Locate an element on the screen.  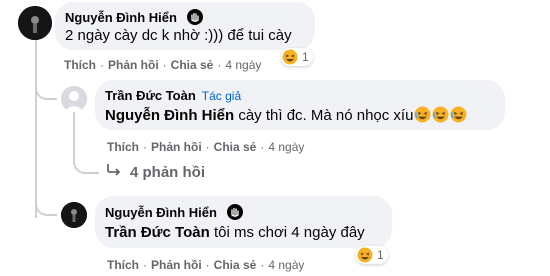
comment-text: tôi ms chơi 4 ngày đây is located at coordinates (289, 232).